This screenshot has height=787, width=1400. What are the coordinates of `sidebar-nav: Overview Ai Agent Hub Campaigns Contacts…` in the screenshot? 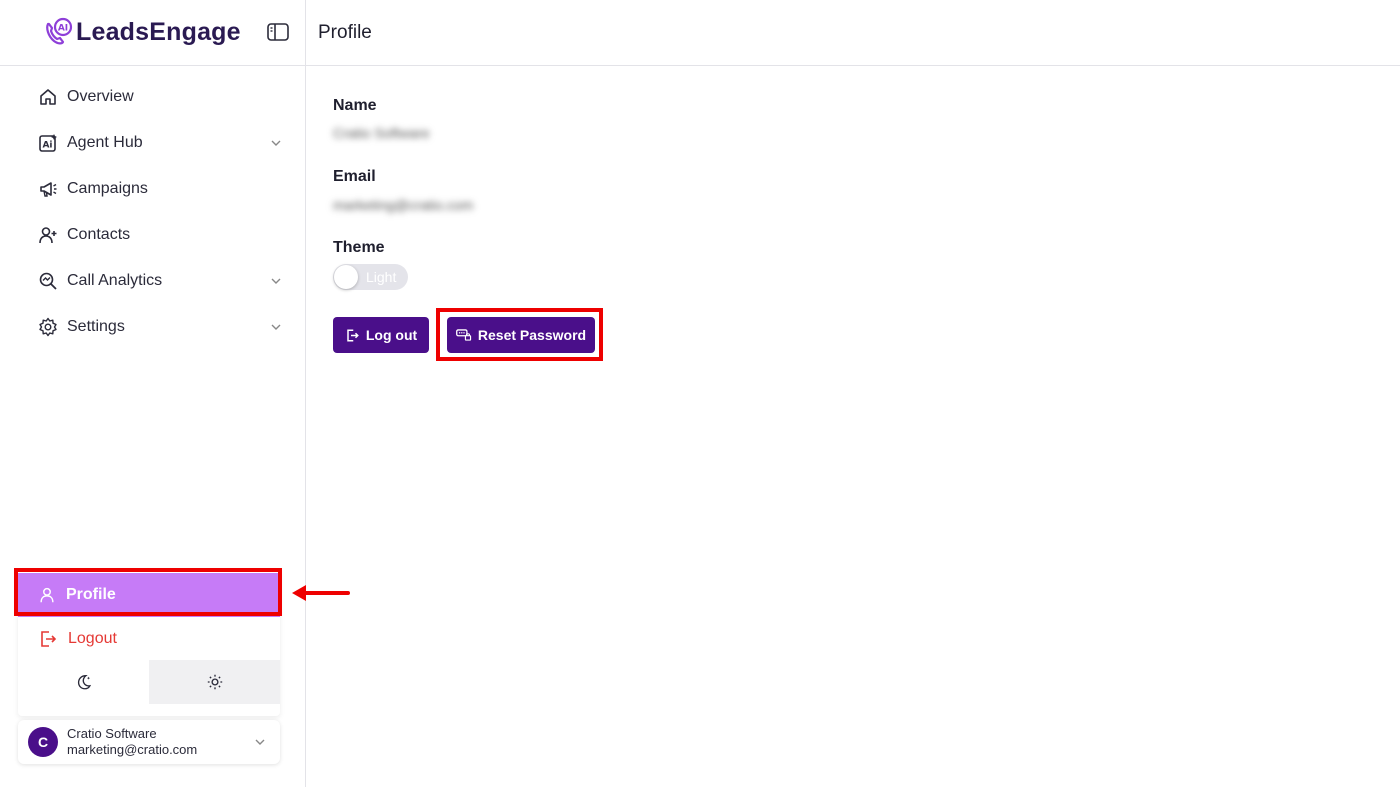 It's located at (159, 212).